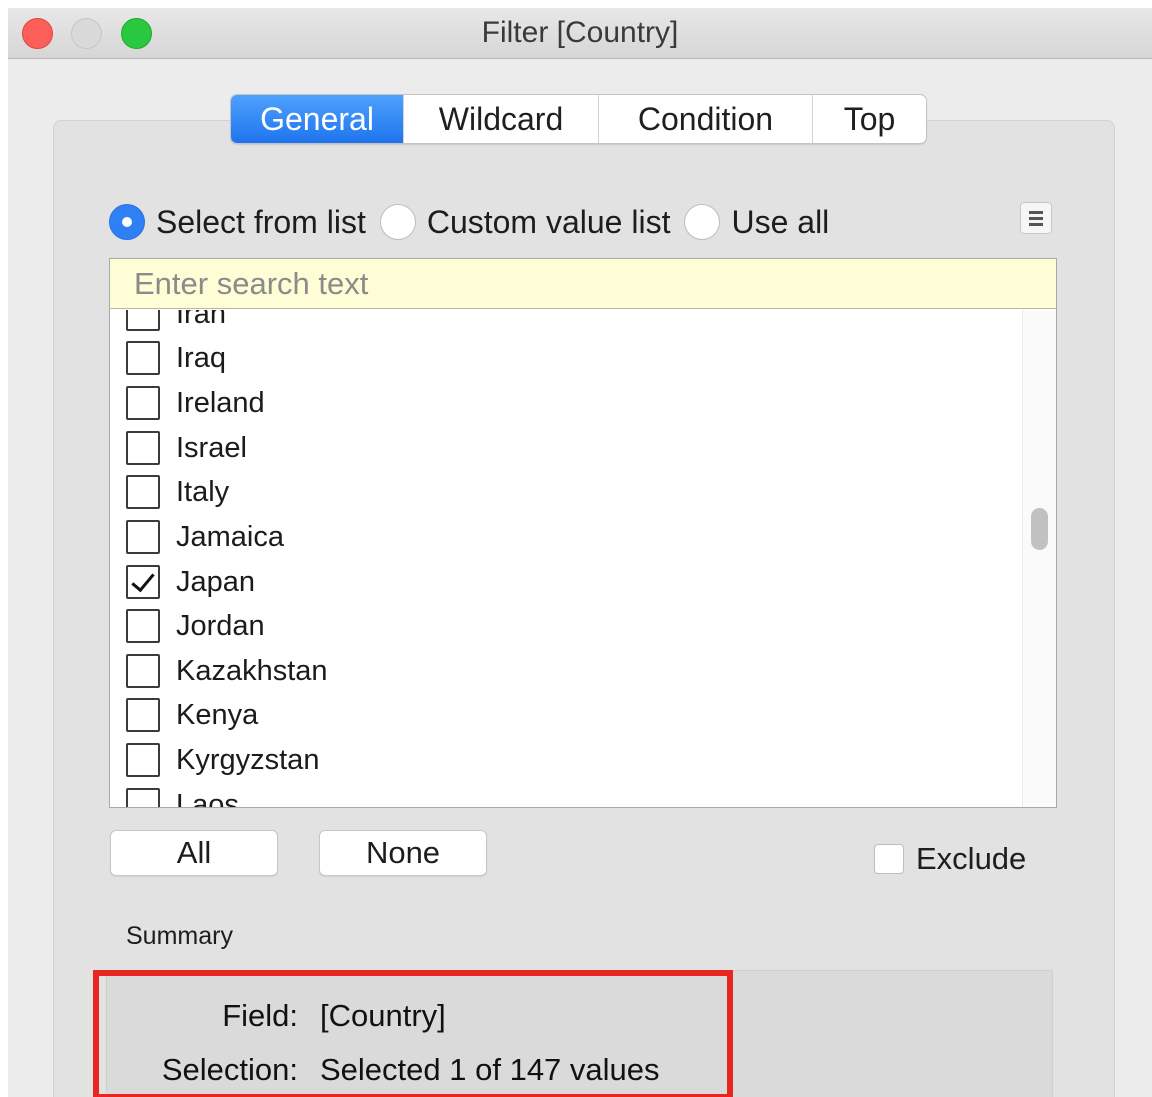  What do you see at coordinates (220, 402) in the screenshot?
I see `list-item-label: Ireland` at bounding box center [220, 402].